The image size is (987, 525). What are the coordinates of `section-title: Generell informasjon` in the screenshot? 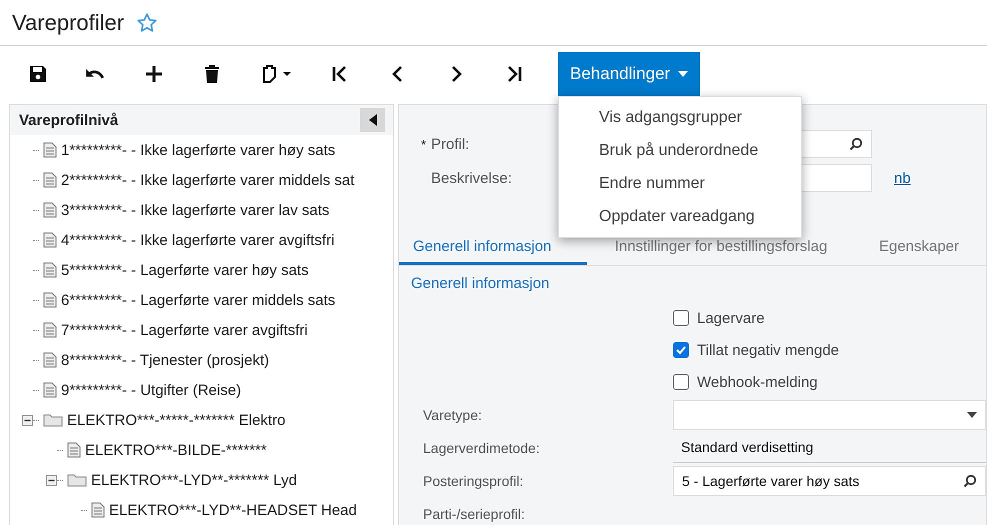 It's located at (480, 284).